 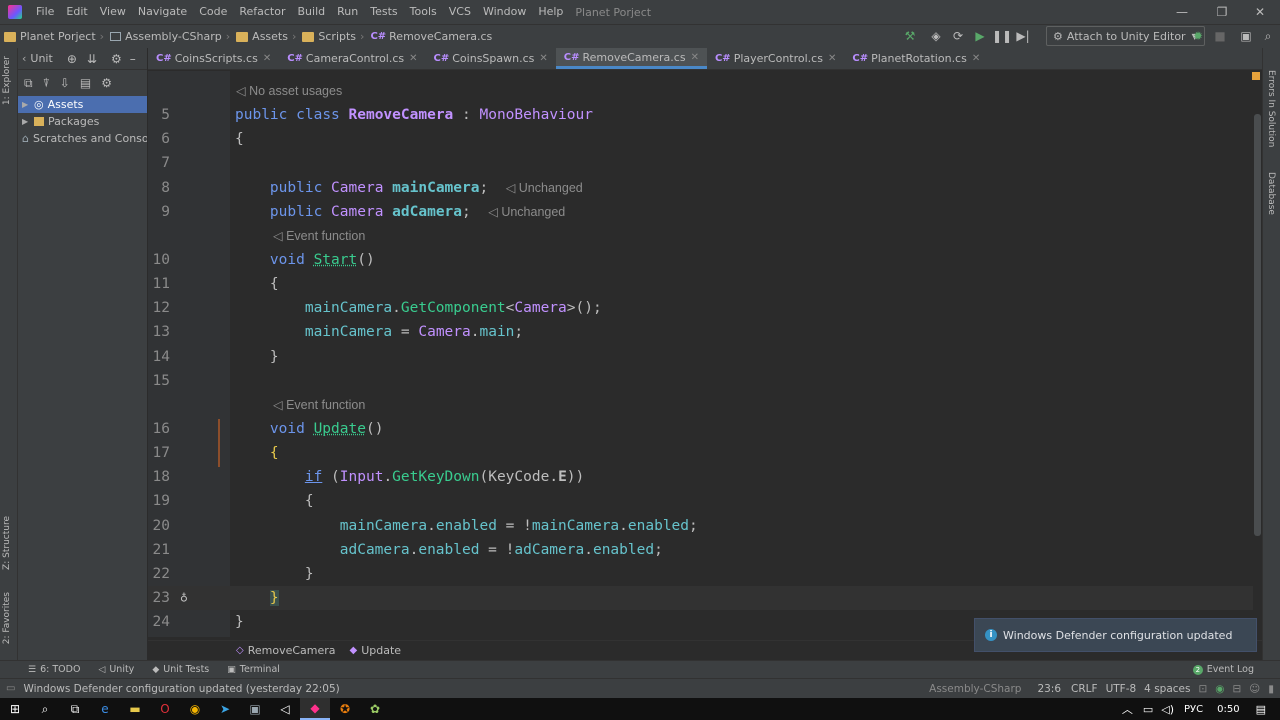 What do you see at coordinates (1219, 689) in the screenshot?
I see `solution-status-icon: ◉` at bounding box center [1219, 689].